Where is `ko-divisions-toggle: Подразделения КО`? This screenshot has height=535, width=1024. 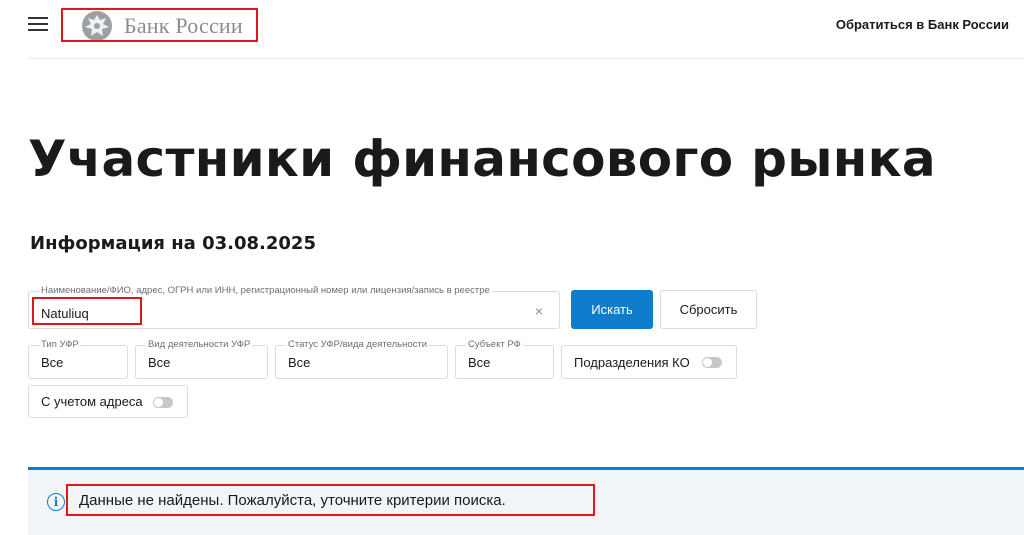
ko-divisions-toggle: Подразделения КО is located at coordinates (649, 362).